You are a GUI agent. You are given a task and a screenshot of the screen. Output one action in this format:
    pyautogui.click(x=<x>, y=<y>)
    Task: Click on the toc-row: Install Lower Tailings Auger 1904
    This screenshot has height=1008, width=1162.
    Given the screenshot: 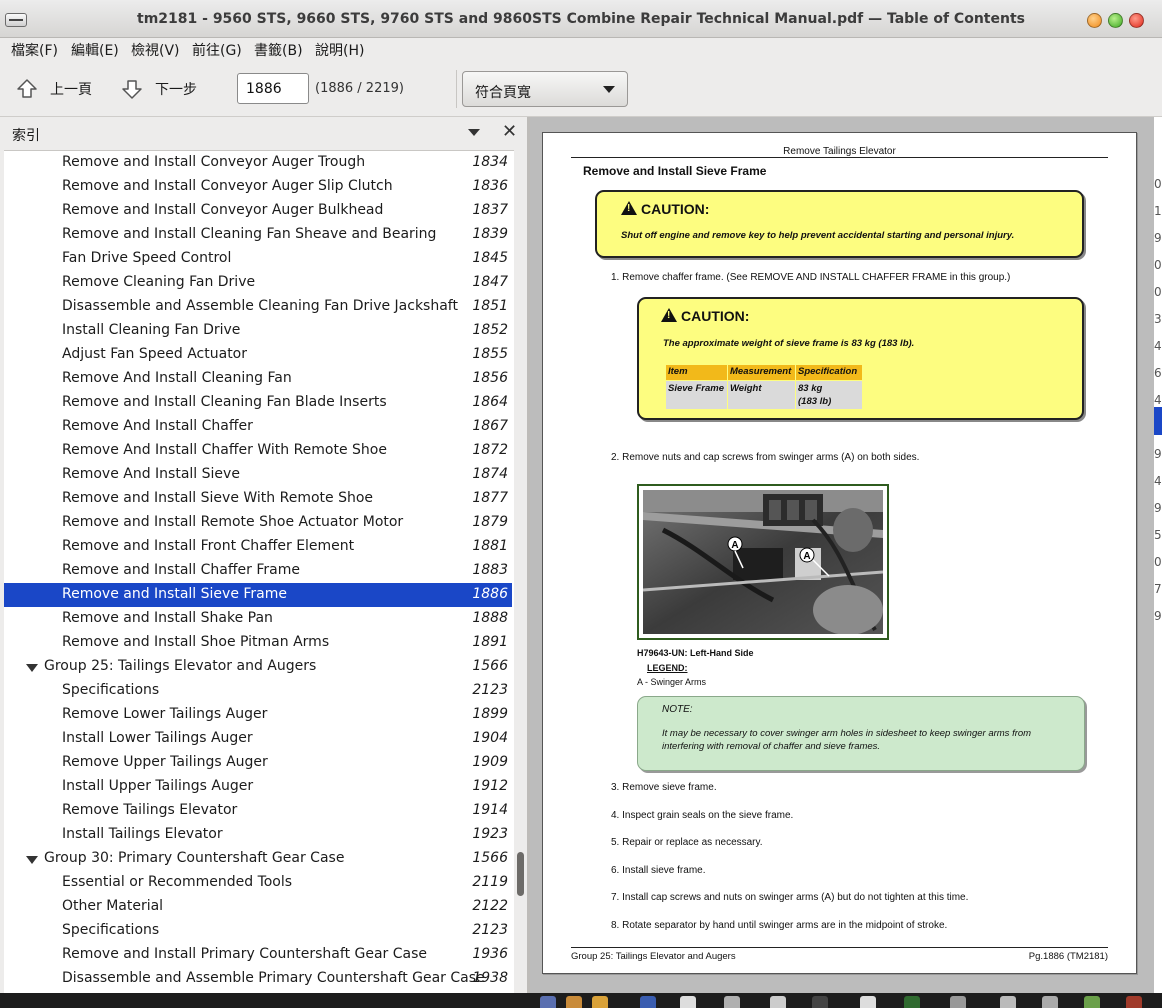 What is the action you would take?
    pyautogui.click(x=258, y=739)
    